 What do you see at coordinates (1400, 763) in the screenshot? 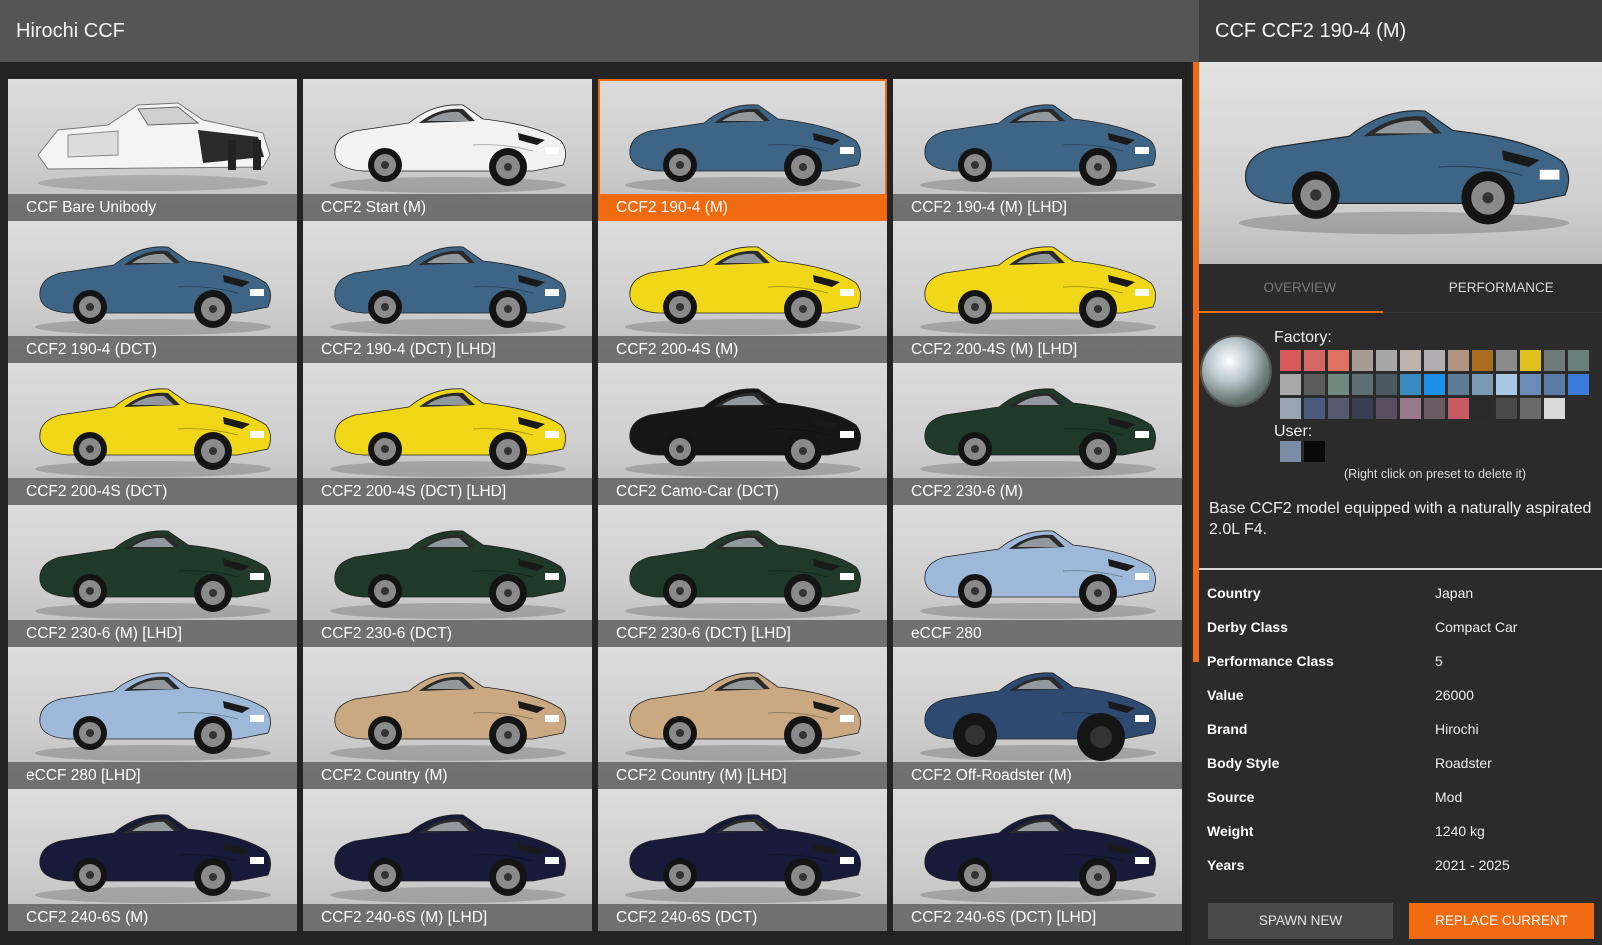
I see `info-row: Body Style Roadster` at bounding box center [1400, 763].